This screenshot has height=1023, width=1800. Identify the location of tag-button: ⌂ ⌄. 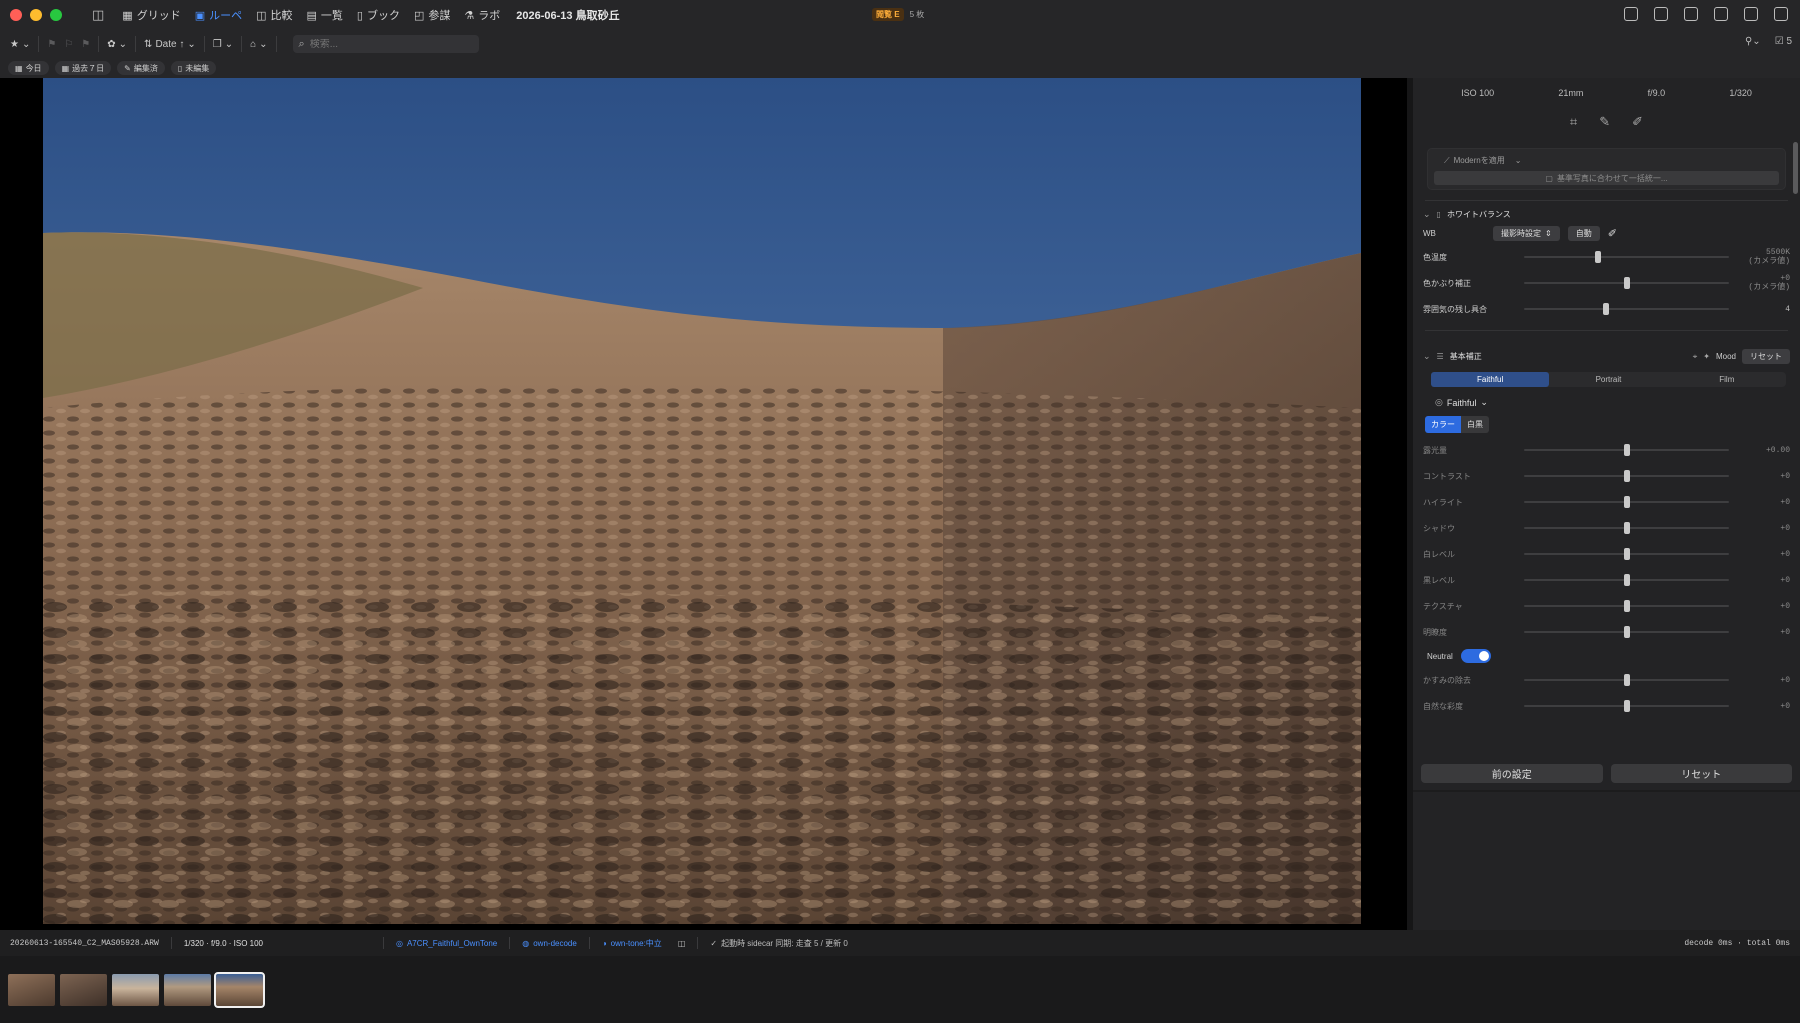
(258, 44).